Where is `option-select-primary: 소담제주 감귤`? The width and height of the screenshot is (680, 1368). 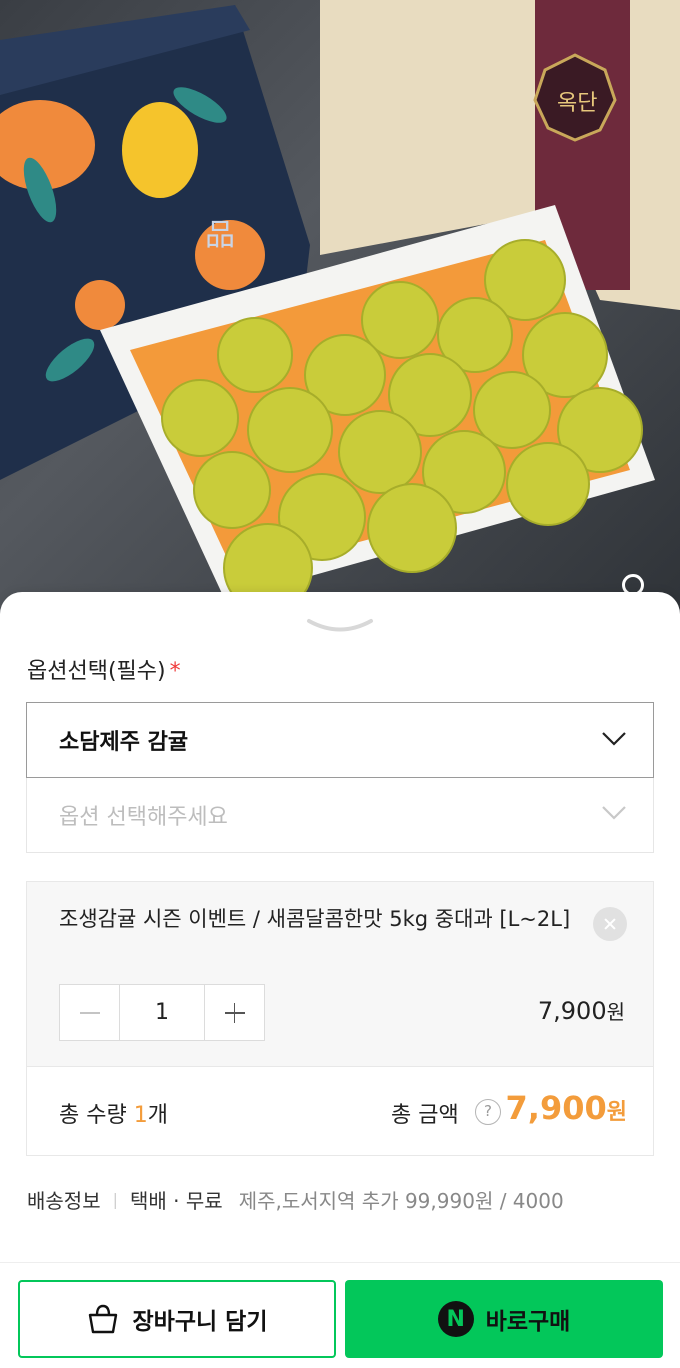
option-select-primary: 소담제주 감귤 is located at coordinates (340, 740).